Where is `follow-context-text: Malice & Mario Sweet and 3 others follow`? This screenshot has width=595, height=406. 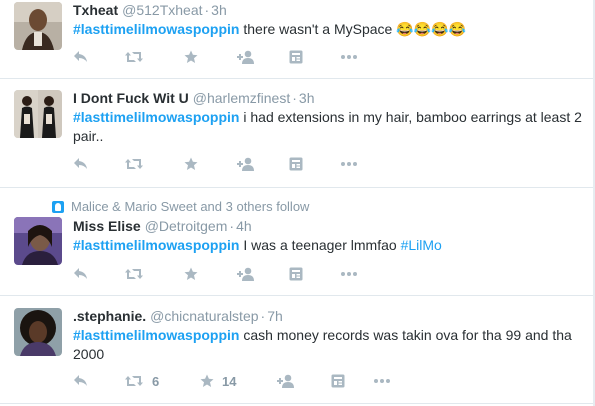 follow-context-text: Malice & Mario Sweet and 3 others follow is located at coordinates (190, 206).